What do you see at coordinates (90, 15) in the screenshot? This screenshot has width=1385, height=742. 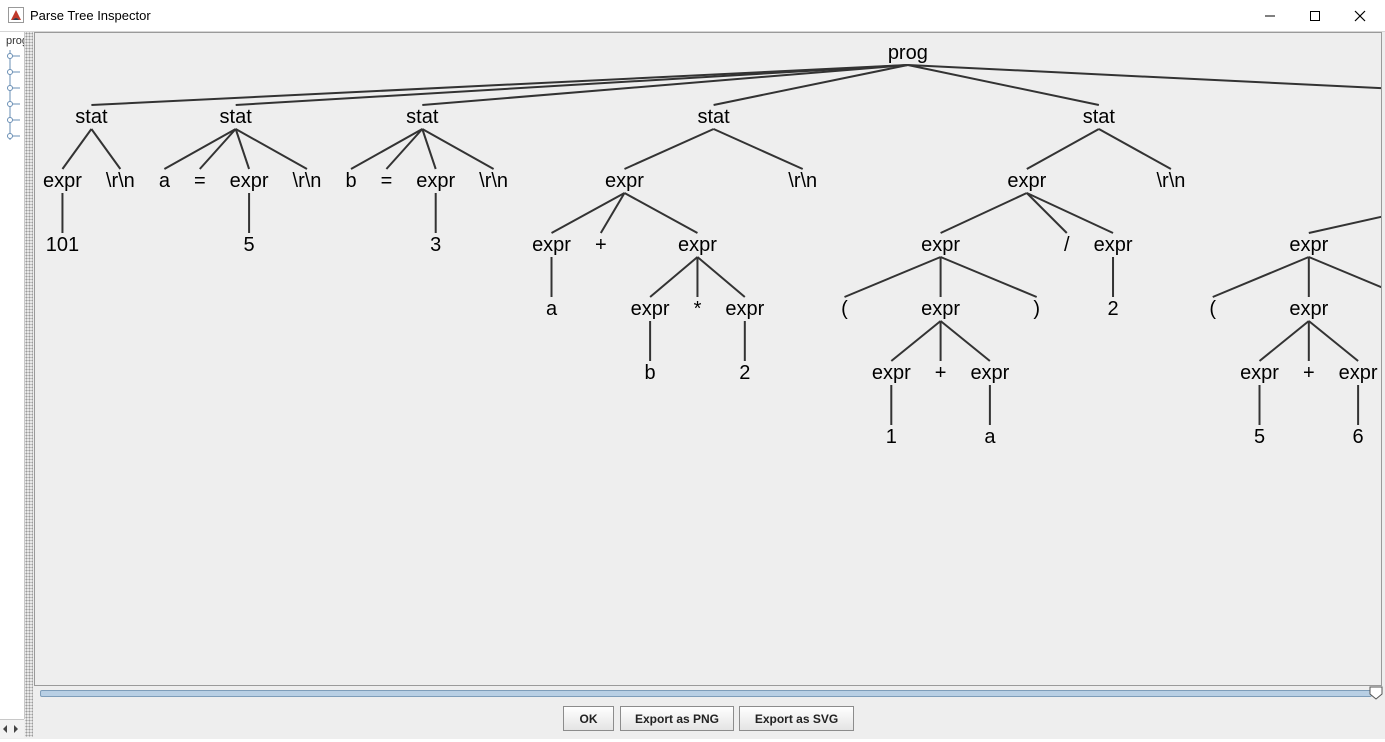 I see `window-title: Parse Tree Inspector` at bounding box center [90, 15].